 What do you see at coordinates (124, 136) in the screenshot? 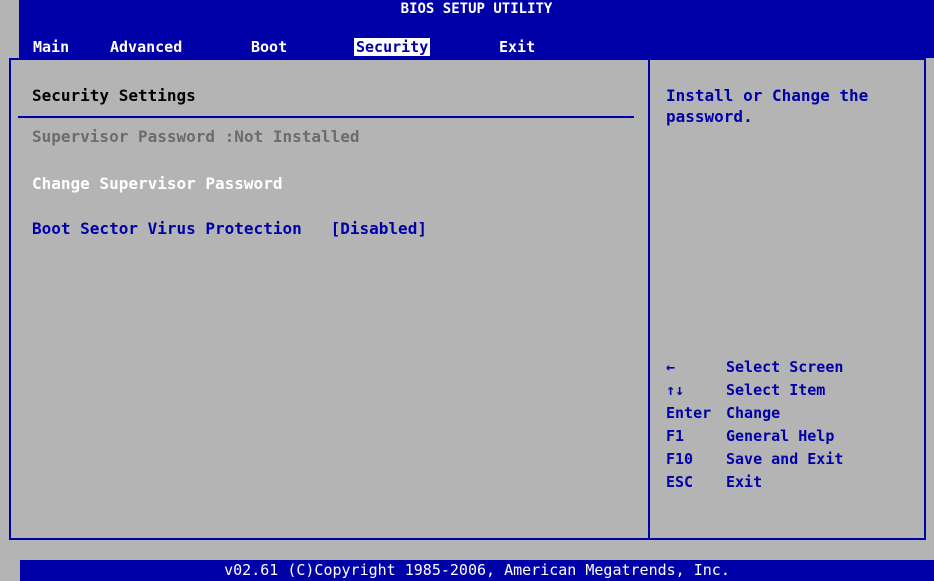
I see `supervisor-password-label: Supervisor Password` at bounding box center [124, 136].